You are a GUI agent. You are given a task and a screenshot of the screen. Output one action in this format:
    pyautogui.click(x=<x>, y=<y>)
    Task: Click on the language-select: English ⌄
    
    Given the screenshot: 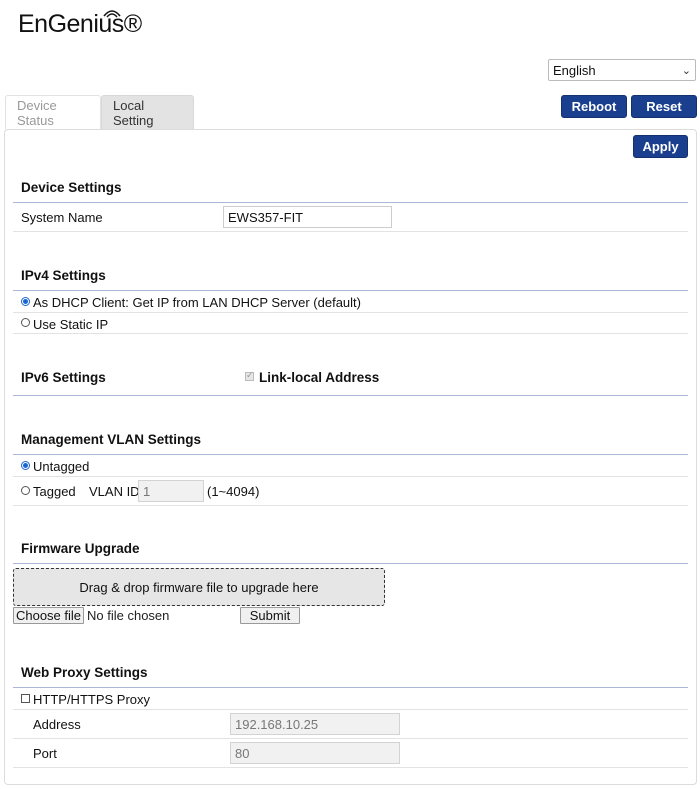 What is the action you would take?
    pyautogui.click(x=622, y=70)
    